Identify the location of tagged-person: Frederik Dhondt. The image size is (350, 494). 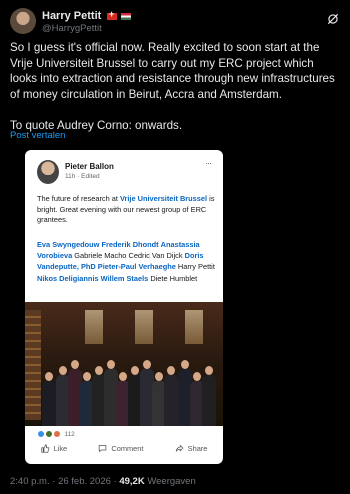
(130, 244).